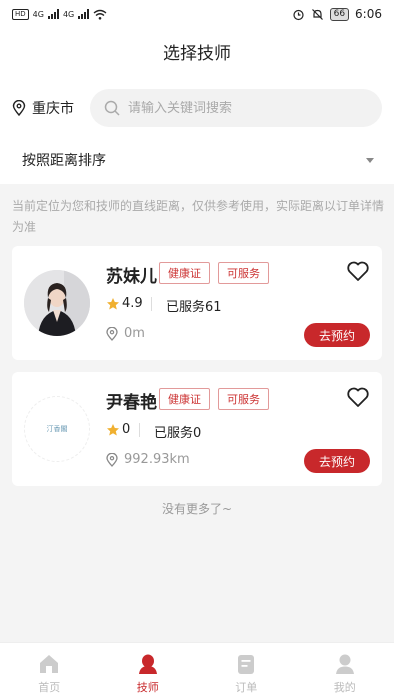 The height and width of the screenshot is (700, 394). I want to click on network-label-2: 4G, so click(68, 14).